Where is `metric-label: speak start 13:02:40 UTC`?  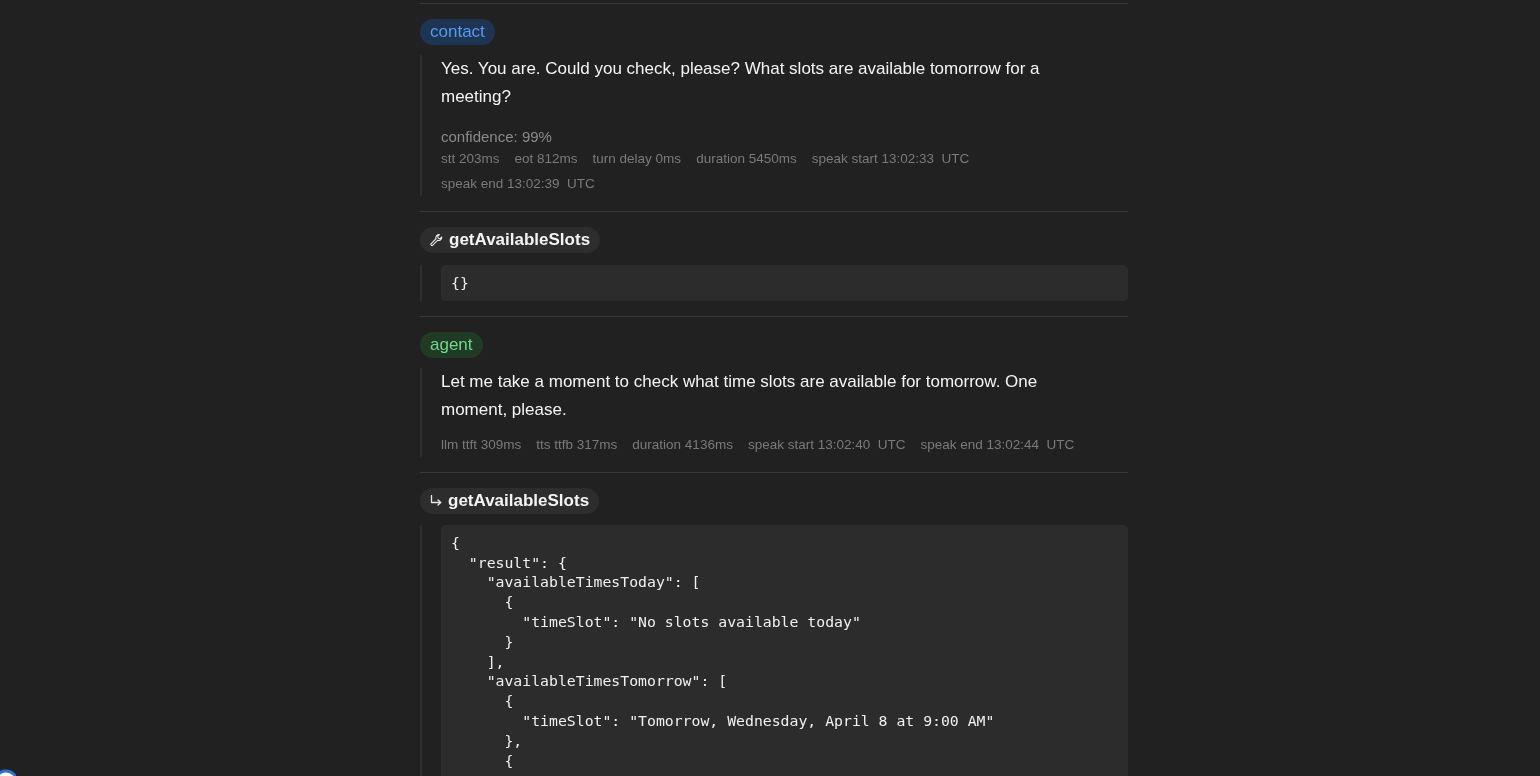 metric-label: speak start 13:02:40 UTC is located at coordinates (826, 444).